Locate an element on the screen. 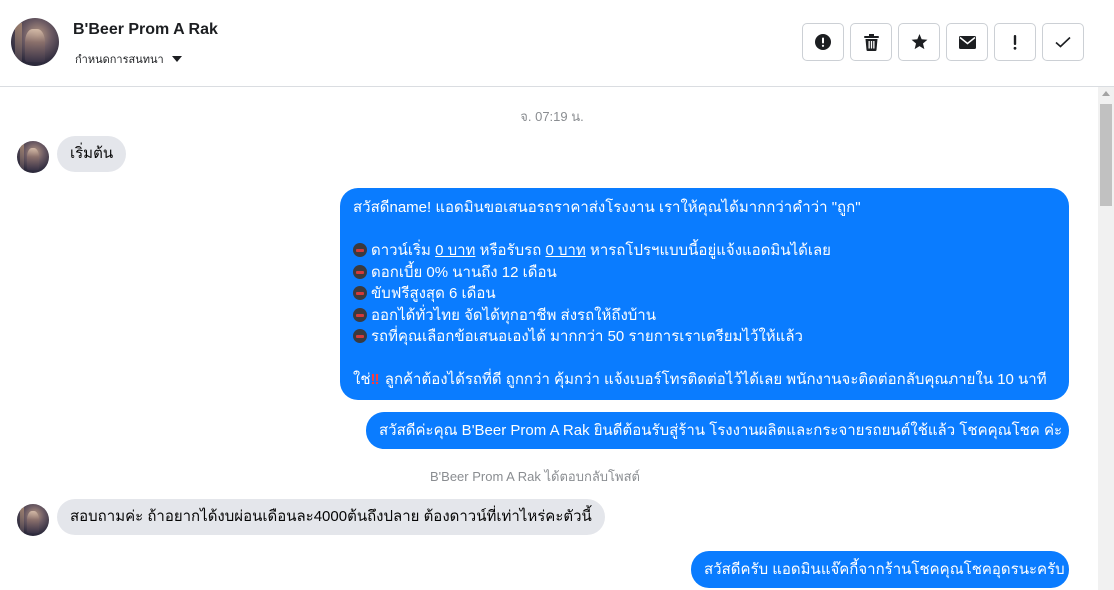 The height and width of the screenshot is (590, 1114). message-line: ขับฟรีสูงสุด 6 เดือน is located at coordinates (704, 294).